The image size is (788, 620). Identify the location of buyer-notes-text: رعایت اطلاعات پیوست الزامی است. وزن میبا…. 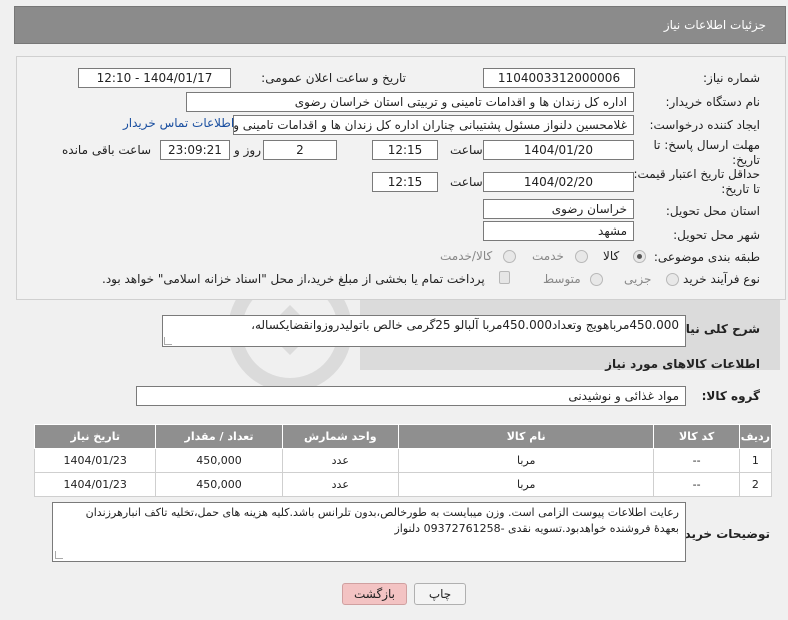
(382, 520).